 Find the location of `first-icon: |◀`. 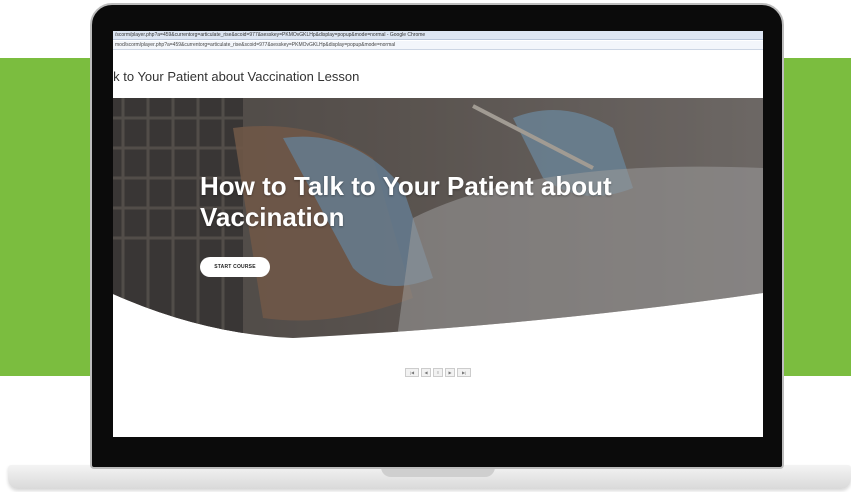

first-icon: |◀ is located at coordinates (412, 372).